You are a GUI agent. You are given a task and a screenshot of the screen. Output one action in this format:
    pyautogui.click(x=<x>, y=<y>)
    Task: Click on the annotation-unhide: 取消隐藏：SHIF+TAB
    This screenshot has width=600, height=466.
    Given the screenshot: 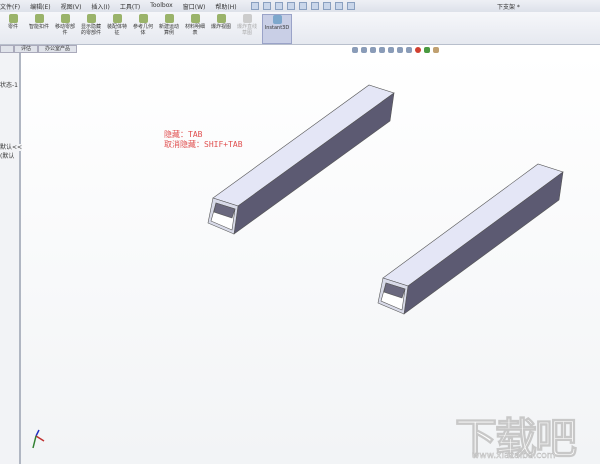 What is the action you would take?
    pyautogui.click(x=203, y=144)
    